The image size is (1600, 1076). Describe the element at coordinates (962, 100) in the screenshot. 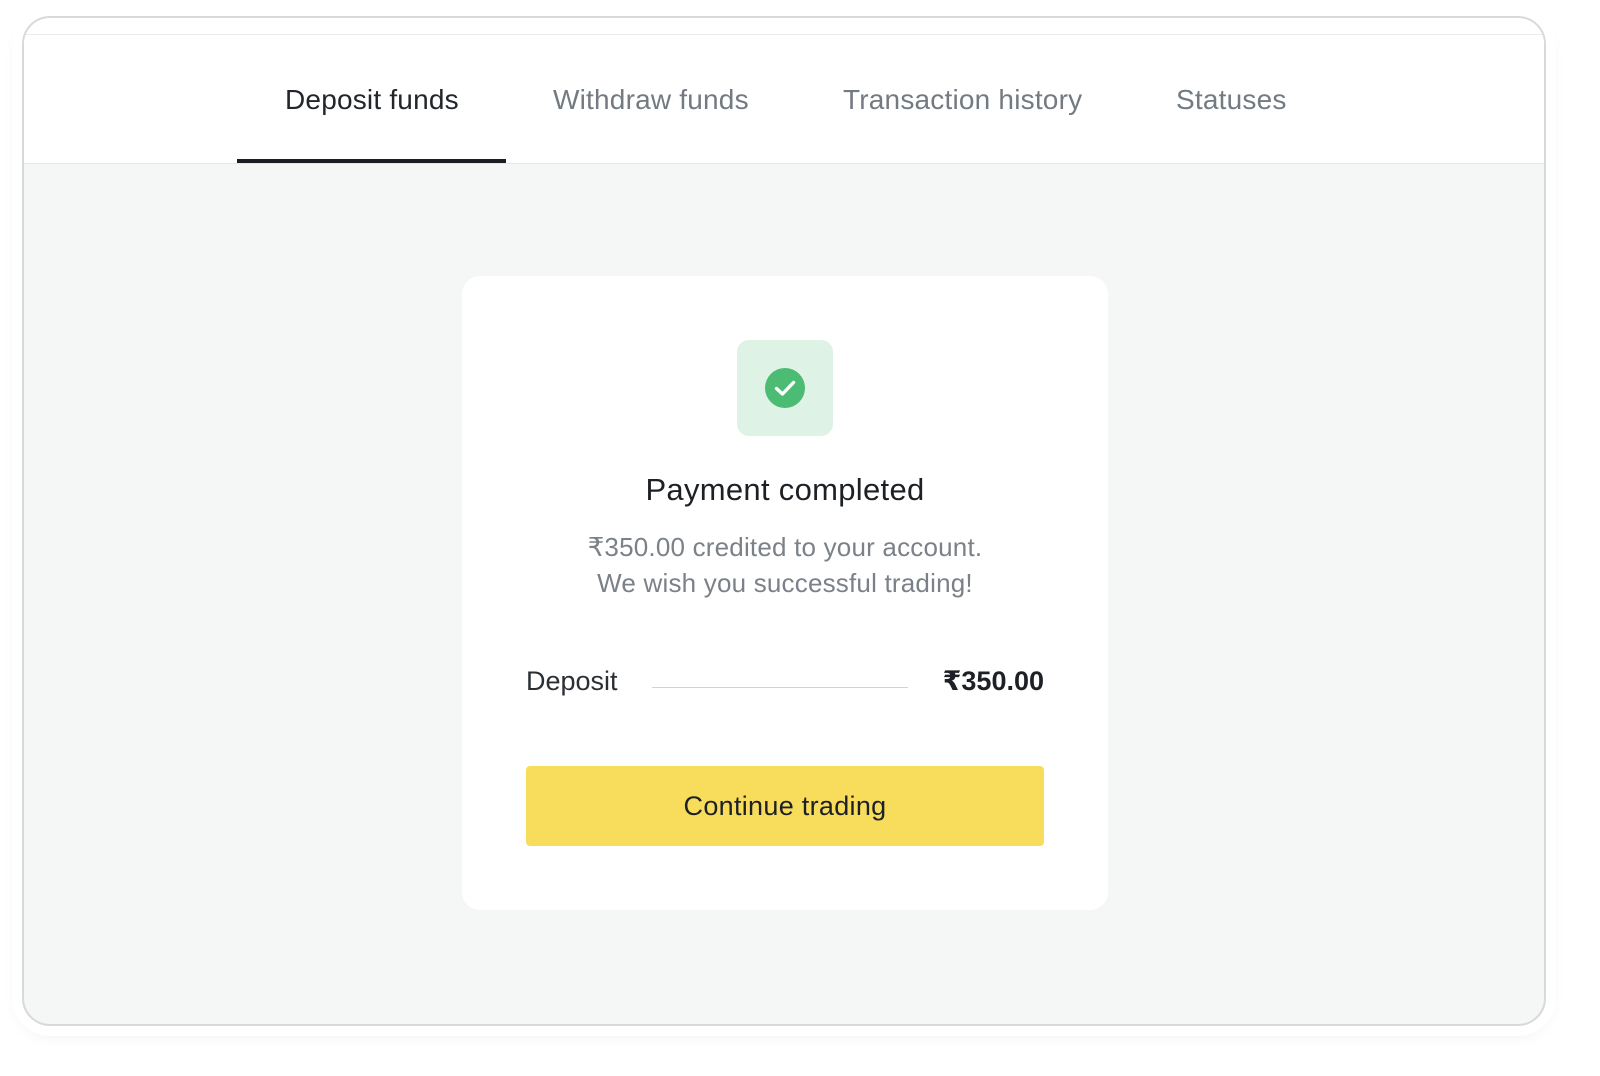

I see `tab-transaction-history: Transaction history` at that location.